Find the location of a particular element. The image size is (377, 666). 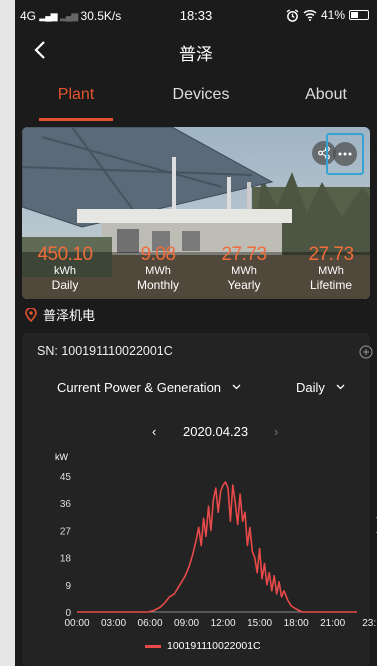

device-serial: SN: 100191110022001C is located at coordinates (105, 351).